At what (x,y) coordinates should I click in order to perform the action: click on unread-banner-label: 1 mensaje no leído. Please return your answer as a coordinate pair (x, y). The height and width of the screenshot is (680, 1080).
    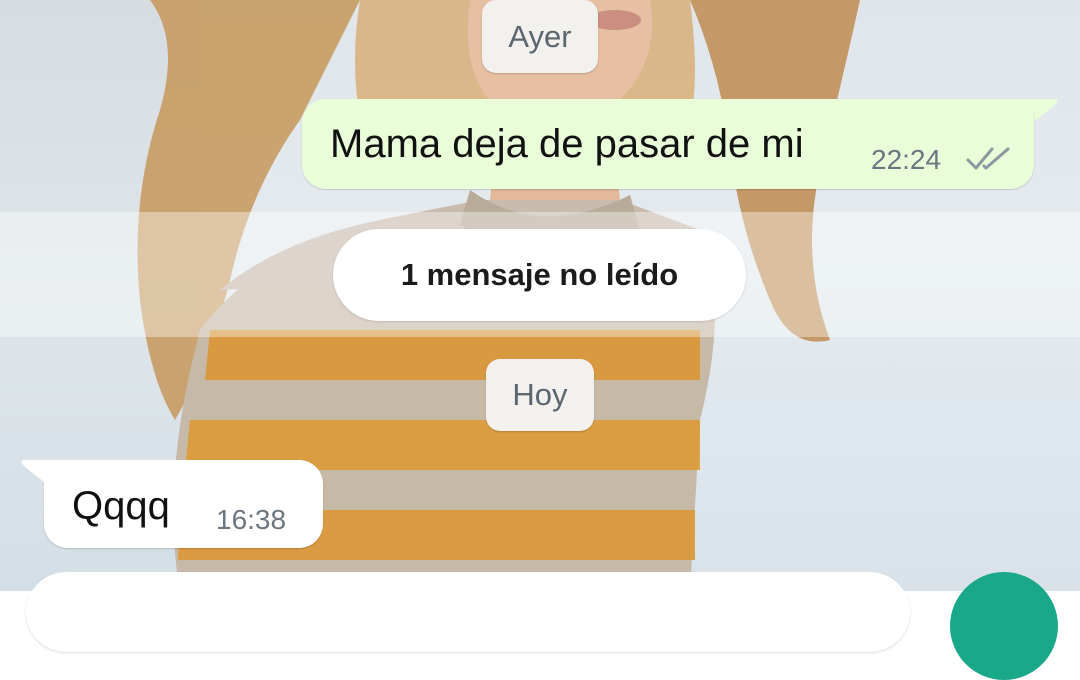
    Looking at the image, I should click on (539, 274).